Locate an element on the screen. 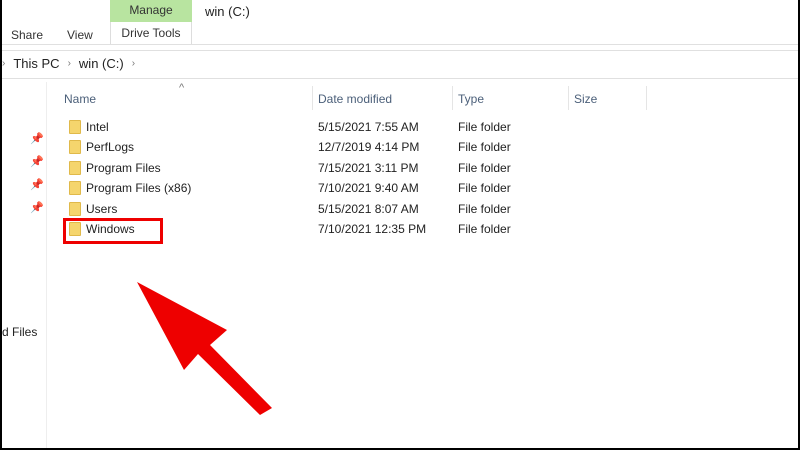 The image size is (800, 450). column-header-name: Name is located at coordinates (80, 99).